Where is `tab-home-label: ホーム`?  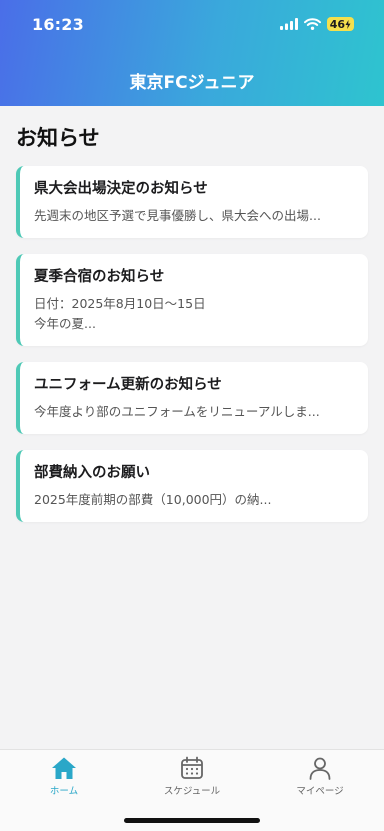
tab-home-label: ホーム is located at coordinates (64, 791).